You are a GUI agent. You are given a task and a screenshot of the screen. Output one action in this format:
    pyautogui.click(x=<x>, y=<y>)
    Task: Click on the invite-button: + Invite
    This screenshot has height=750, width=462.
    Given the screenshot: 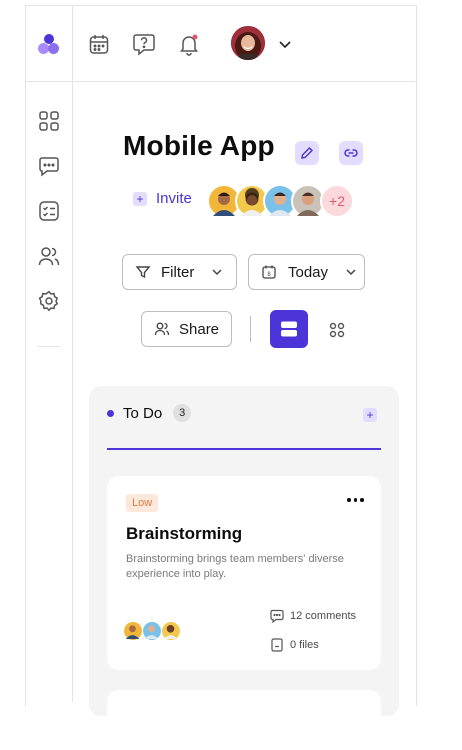 What is the action you would take?
    pyautogui.click(x=162, y=198)
    